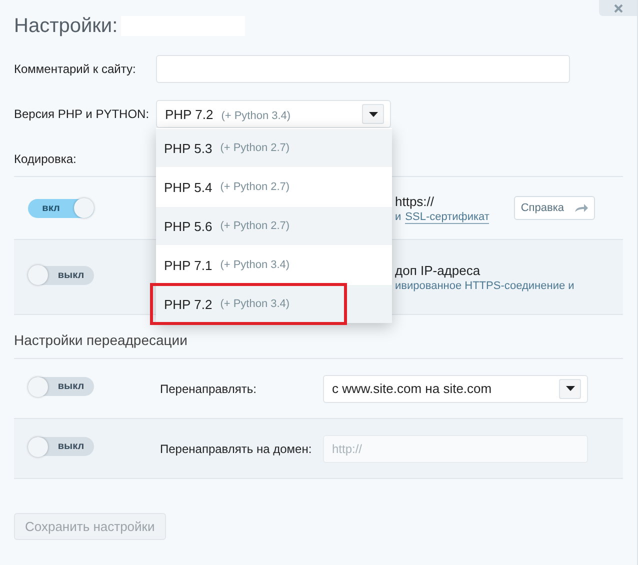 Image resolution: width=638 pixels, height=565 pixels. I want to click on setting-title: доп IP-адреса, so click(438, 270).